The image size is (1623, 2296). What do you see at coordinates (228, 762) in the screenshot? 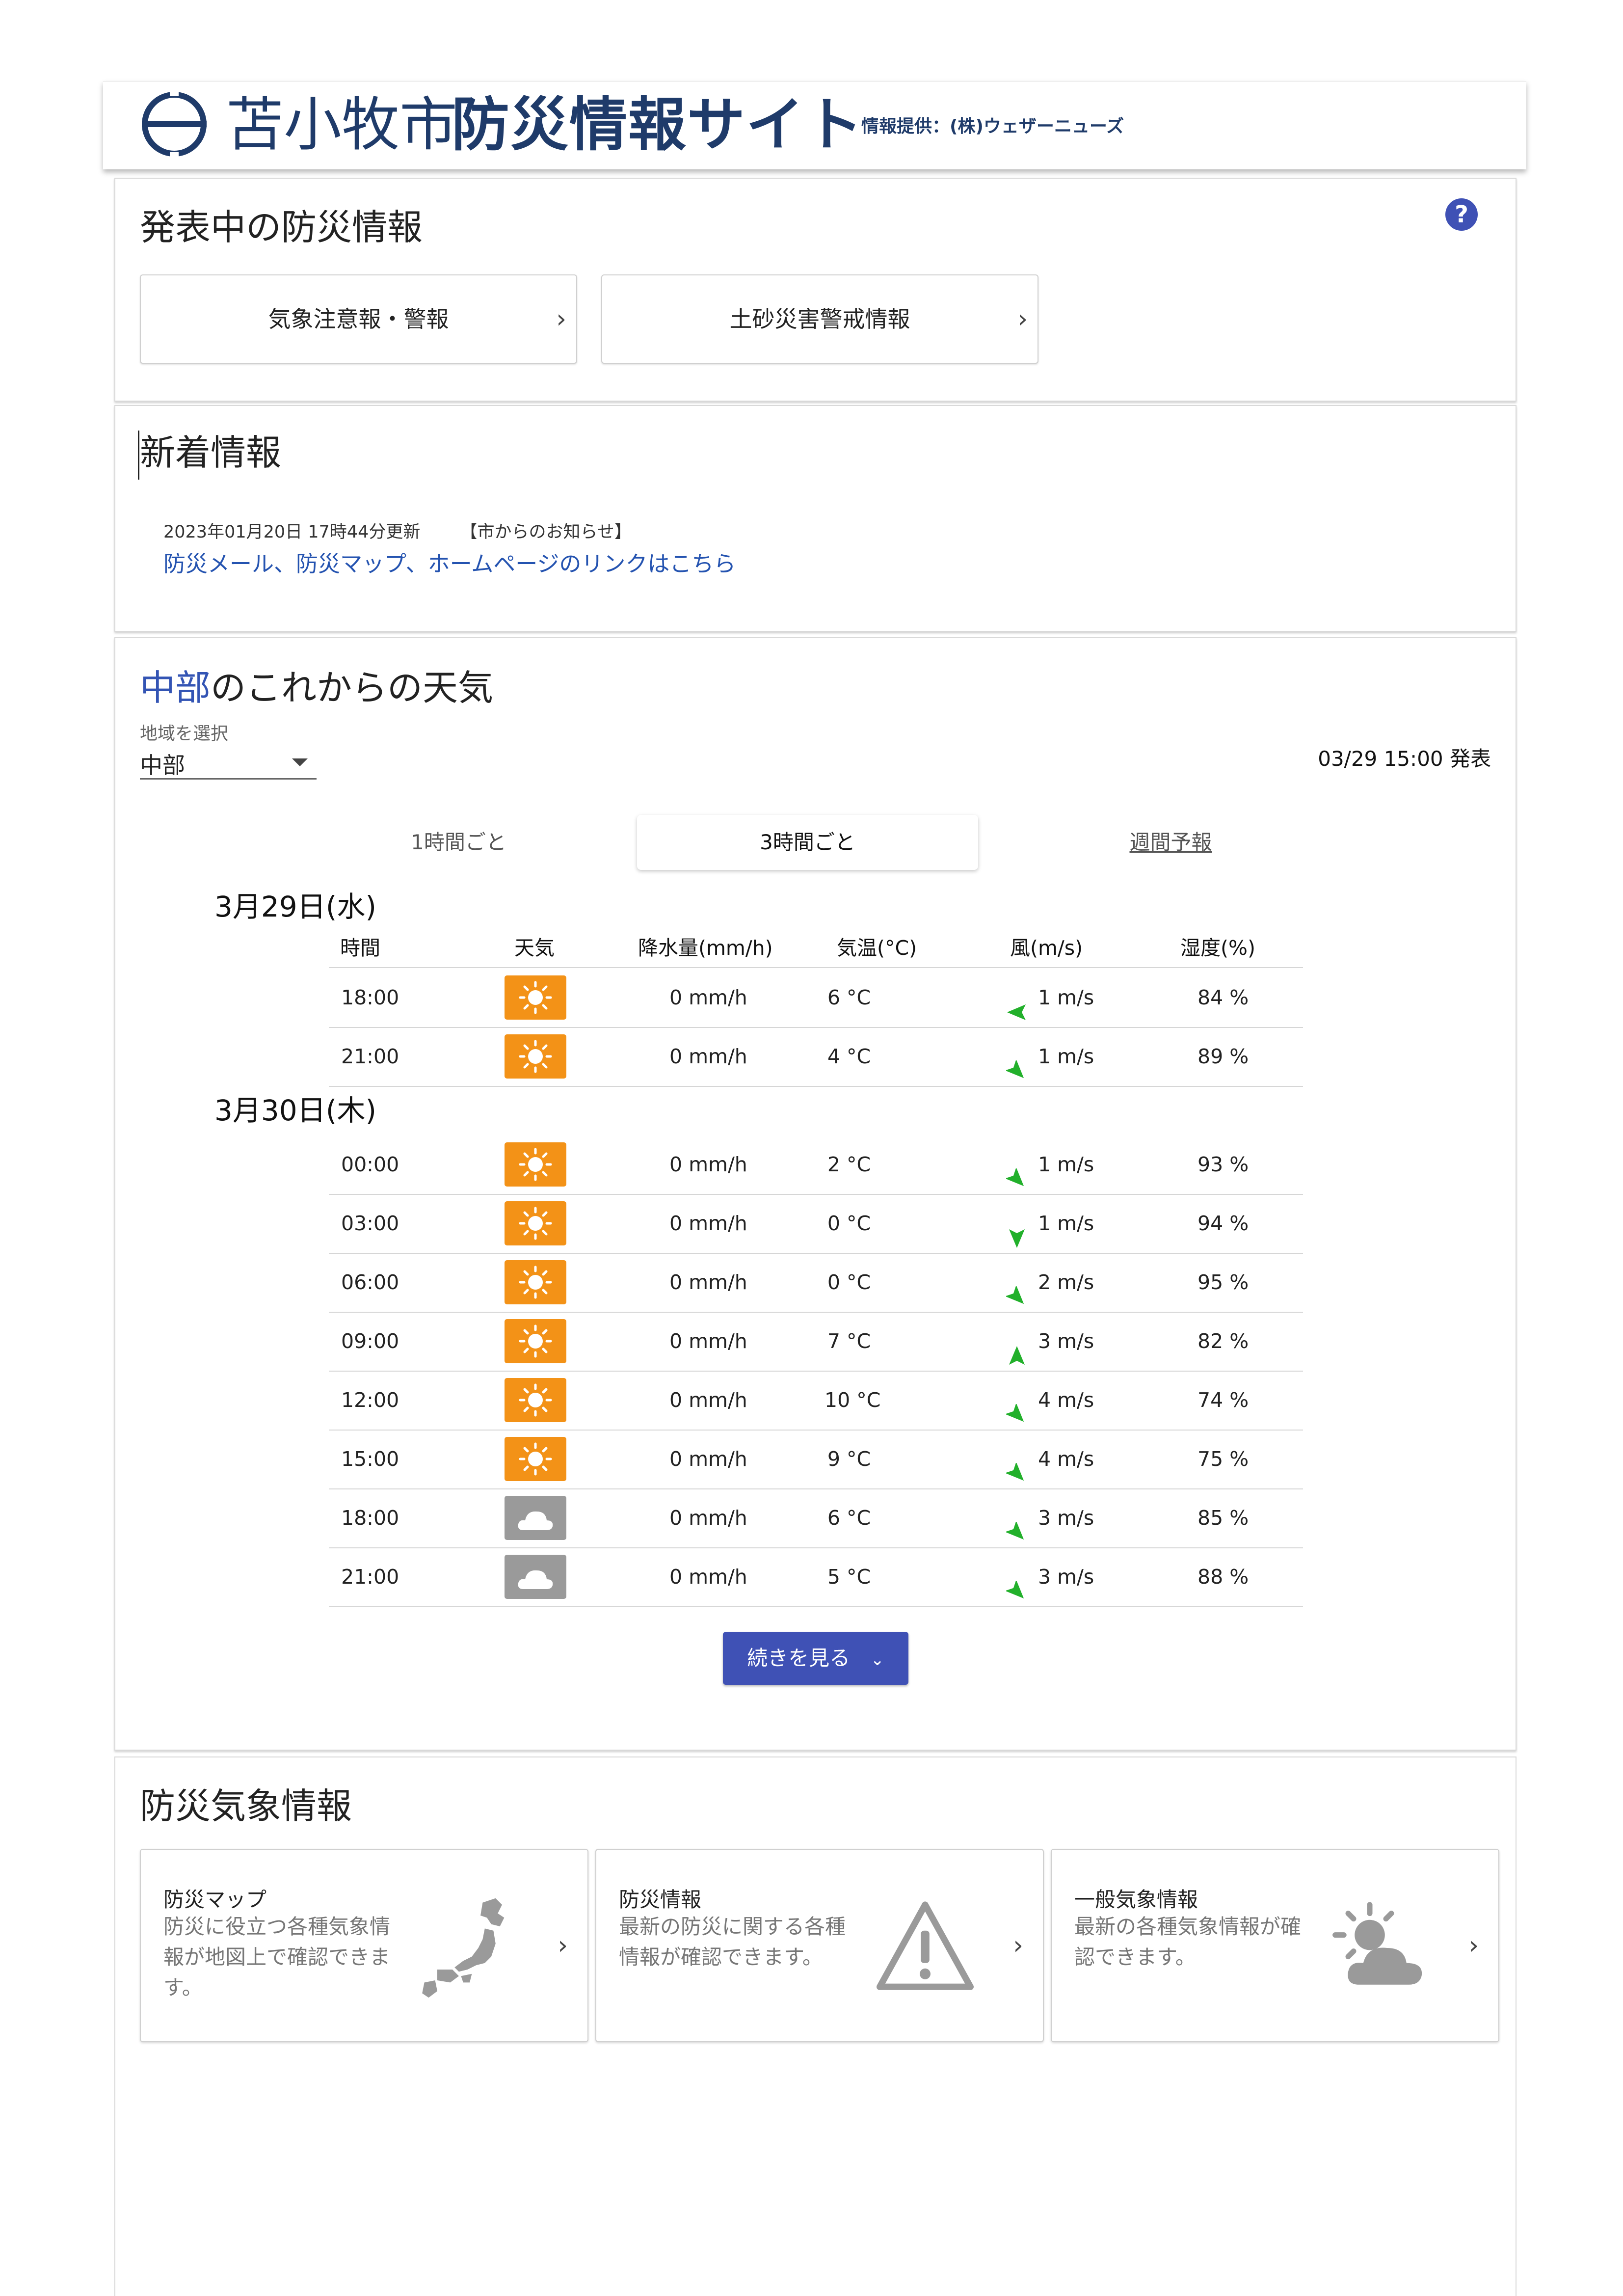
I see `area-select: 中部` at bounding box center [228, 762].